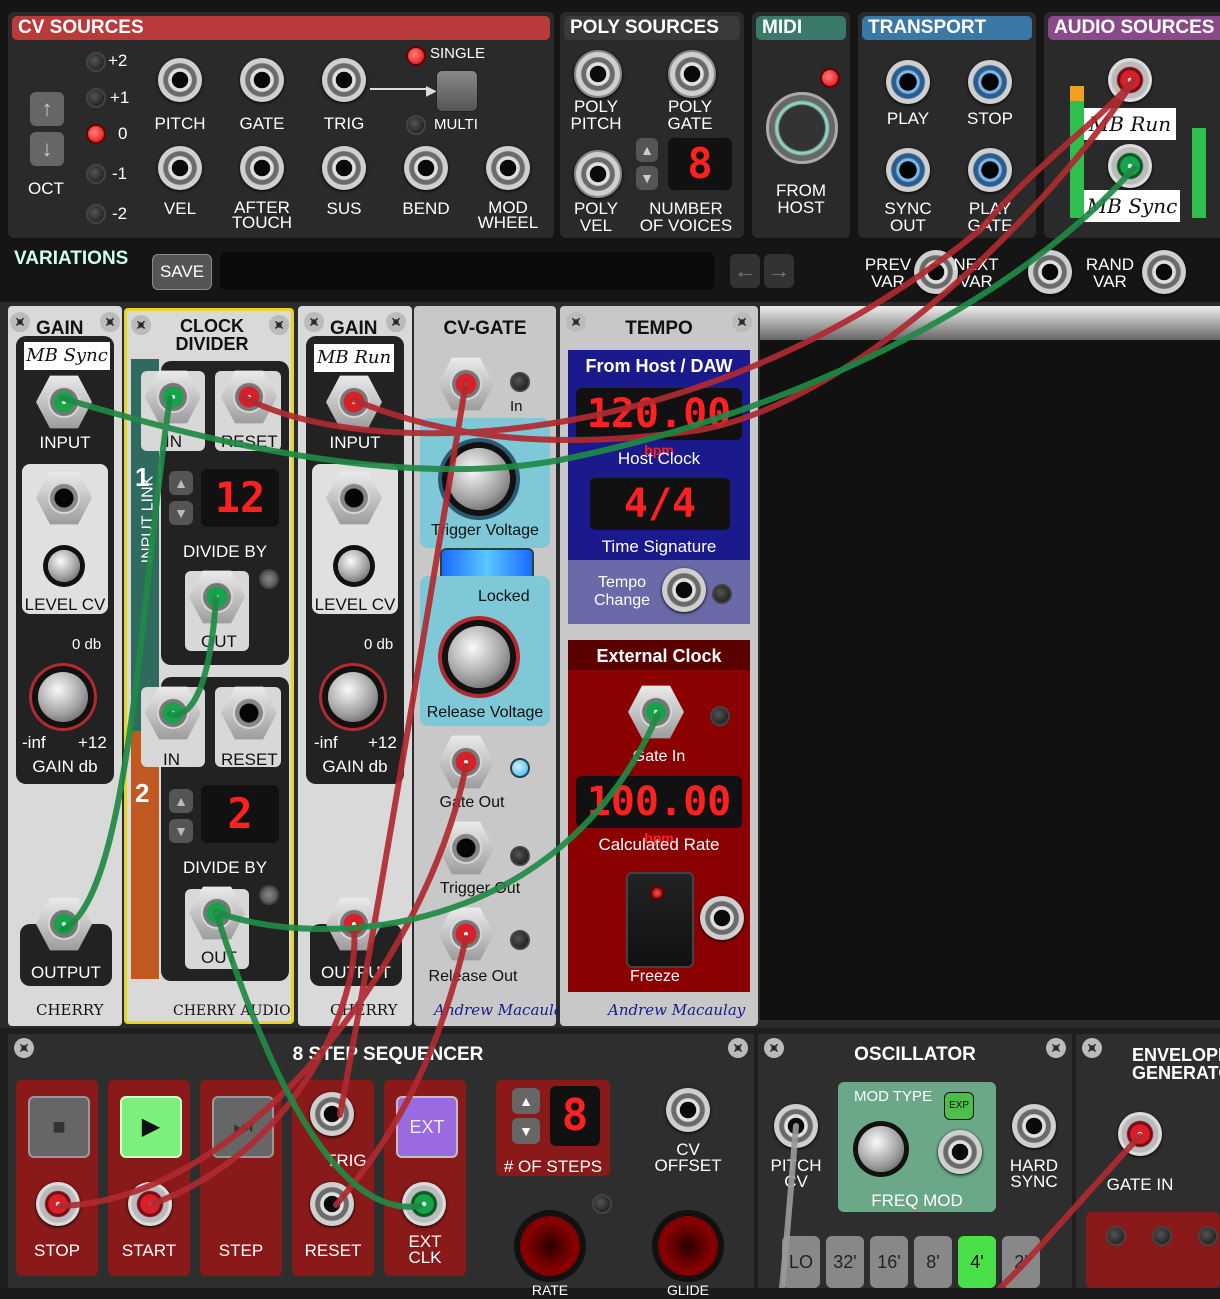 Image resolution: width=1220 pixels, height=1299 pixels. What do you see at coordinates (57, 1250) in the screenshot?
I see `seq-stop-label: STOP` at bounding box center [57, 1250].